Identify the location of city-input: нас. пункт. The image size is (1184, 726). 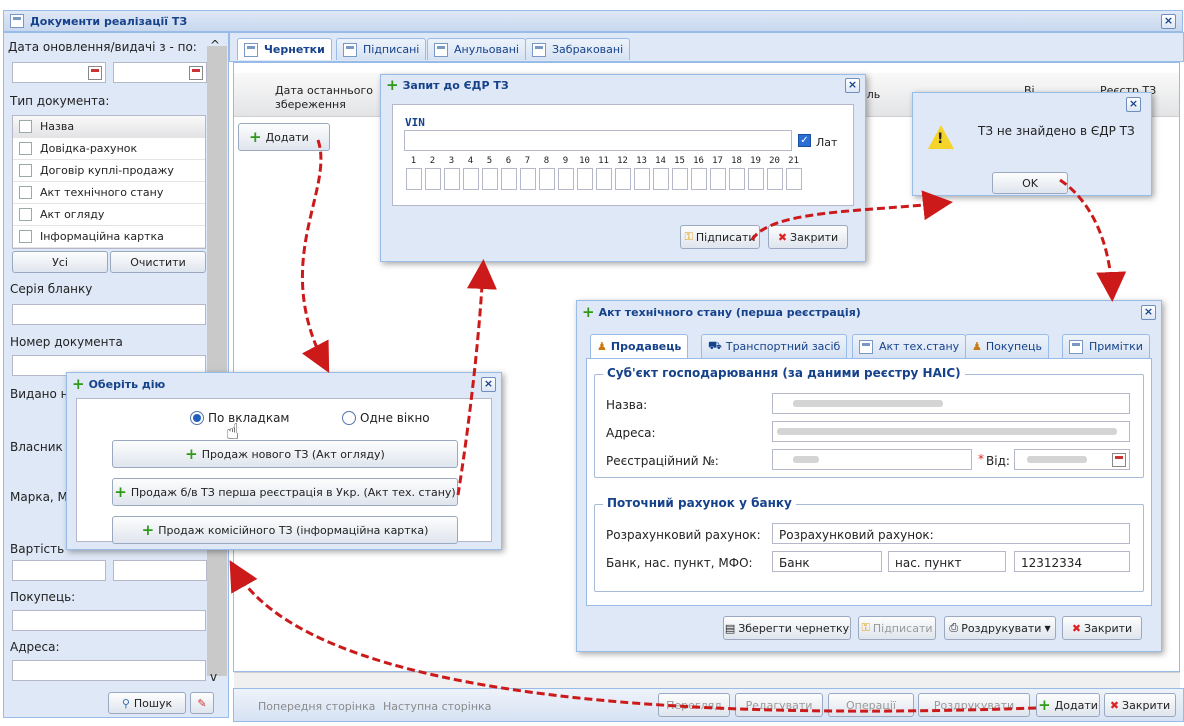
(947, 561).